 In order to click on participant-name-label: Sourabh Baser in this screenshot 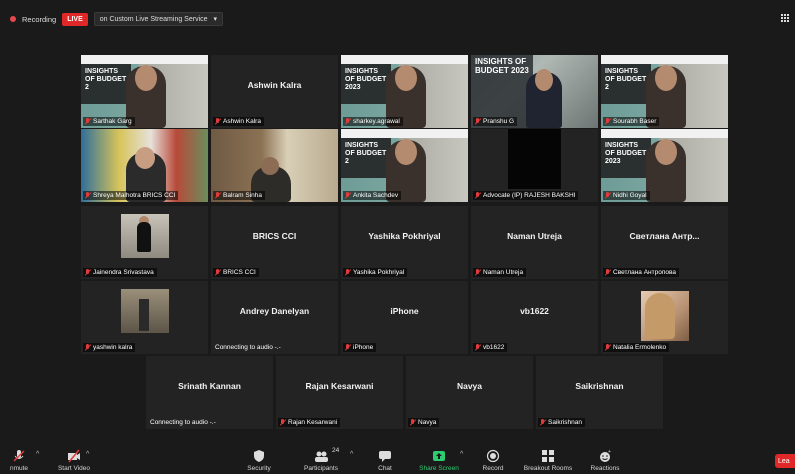, I will do `click(631, 121)`.